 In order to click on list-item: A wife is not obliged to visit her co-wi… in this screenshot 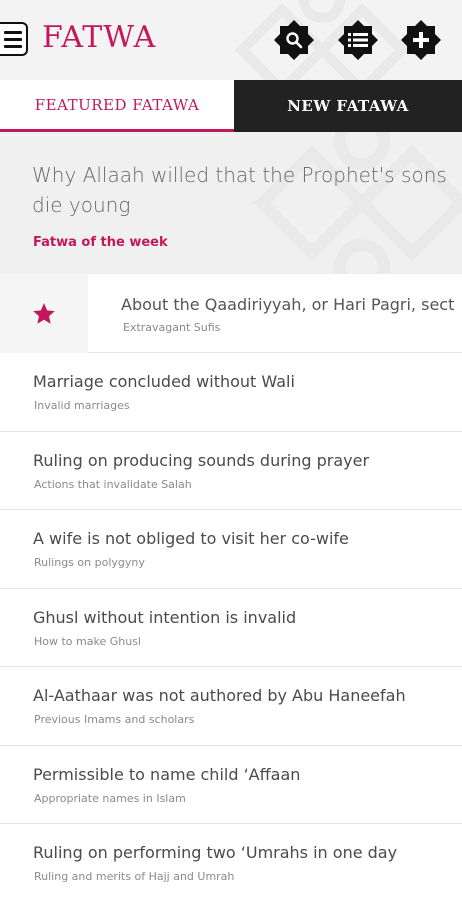, I will do `click(231, 549)`.